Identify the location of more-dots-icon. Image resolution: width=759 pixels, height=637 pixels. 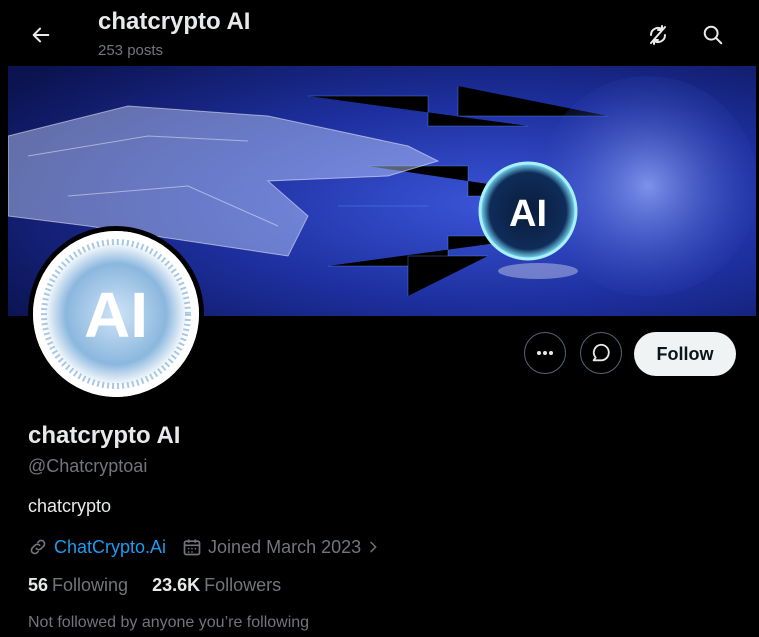
(545, 353).